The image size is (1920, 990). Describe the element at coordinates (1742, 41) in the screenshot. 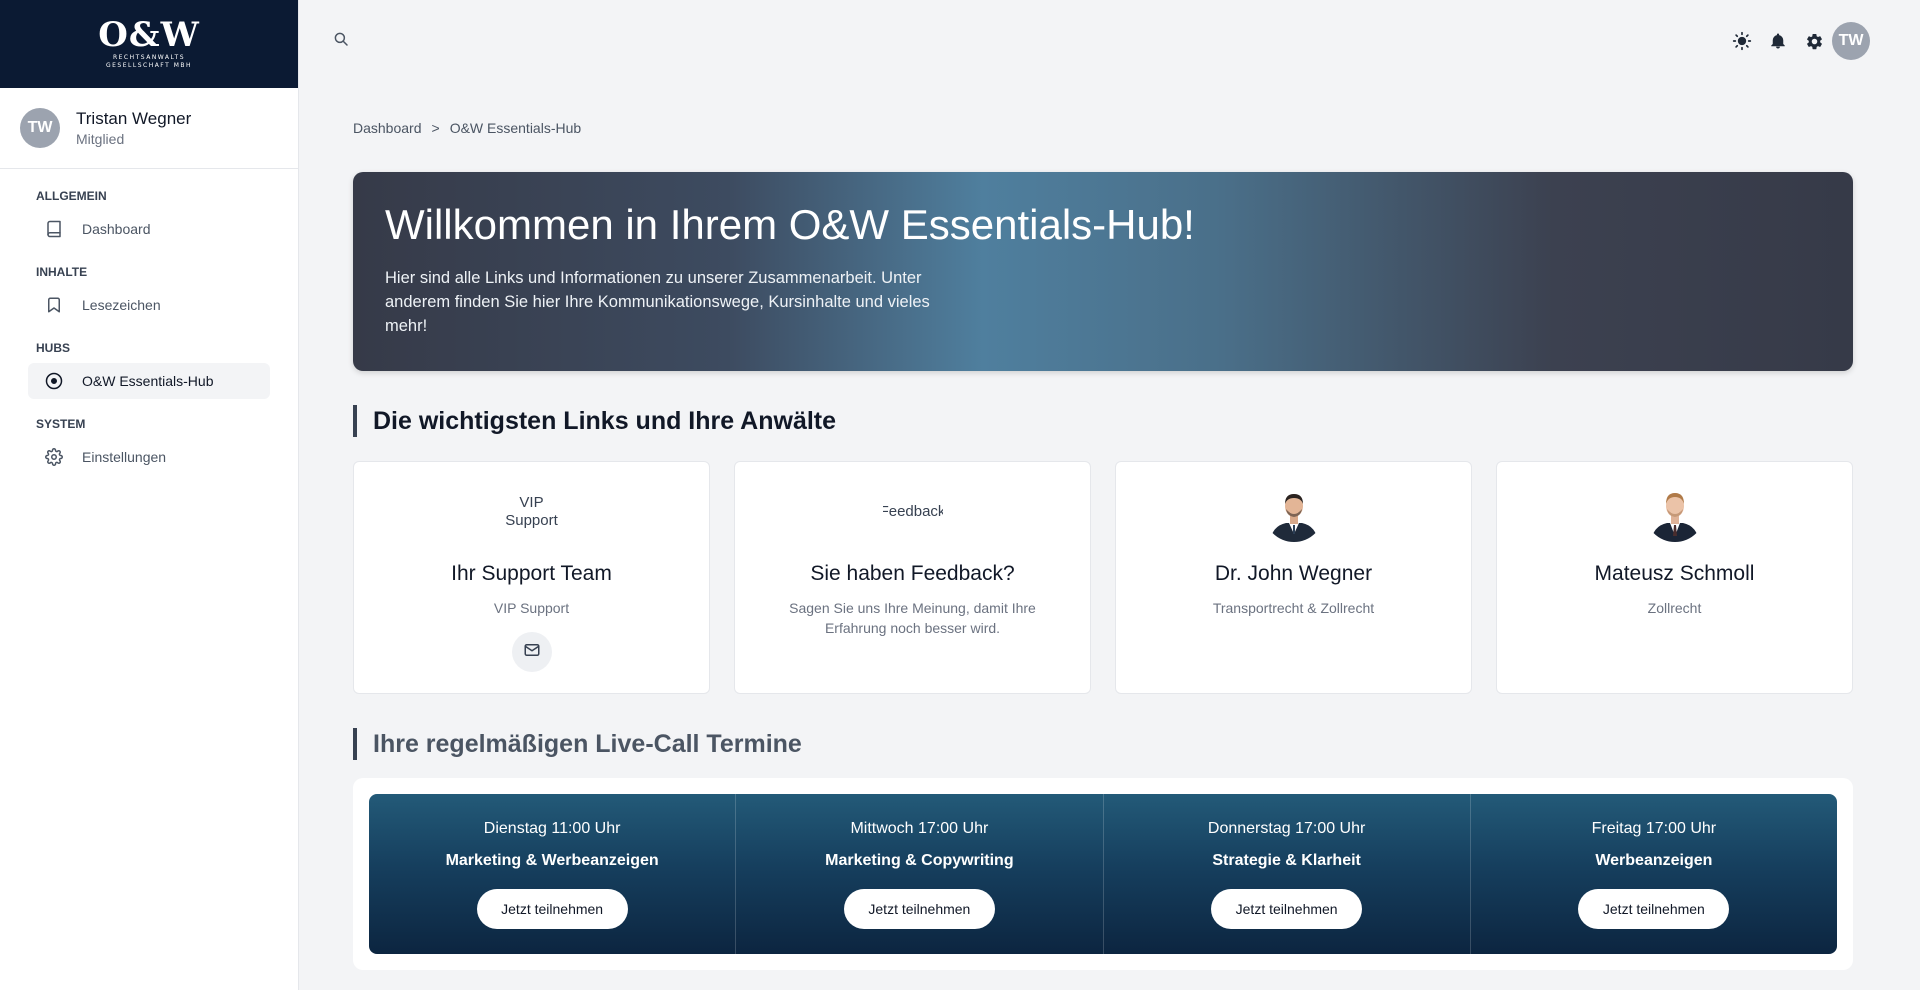

I see `sun-icon` at that location.